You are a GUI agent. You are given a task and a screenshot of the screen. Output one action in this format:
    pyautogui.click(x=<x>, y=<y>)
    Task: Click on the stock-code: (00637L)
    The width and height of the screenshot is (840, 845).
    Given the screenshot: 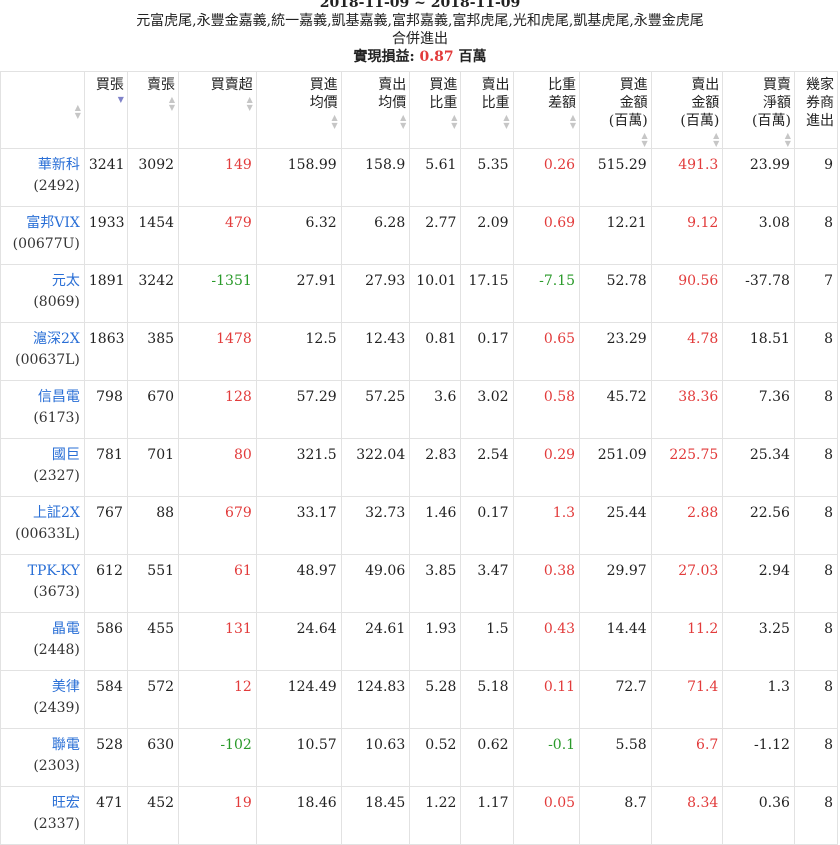 What is the action you would take?
    pyautogui.click(x=47, y=360)
    